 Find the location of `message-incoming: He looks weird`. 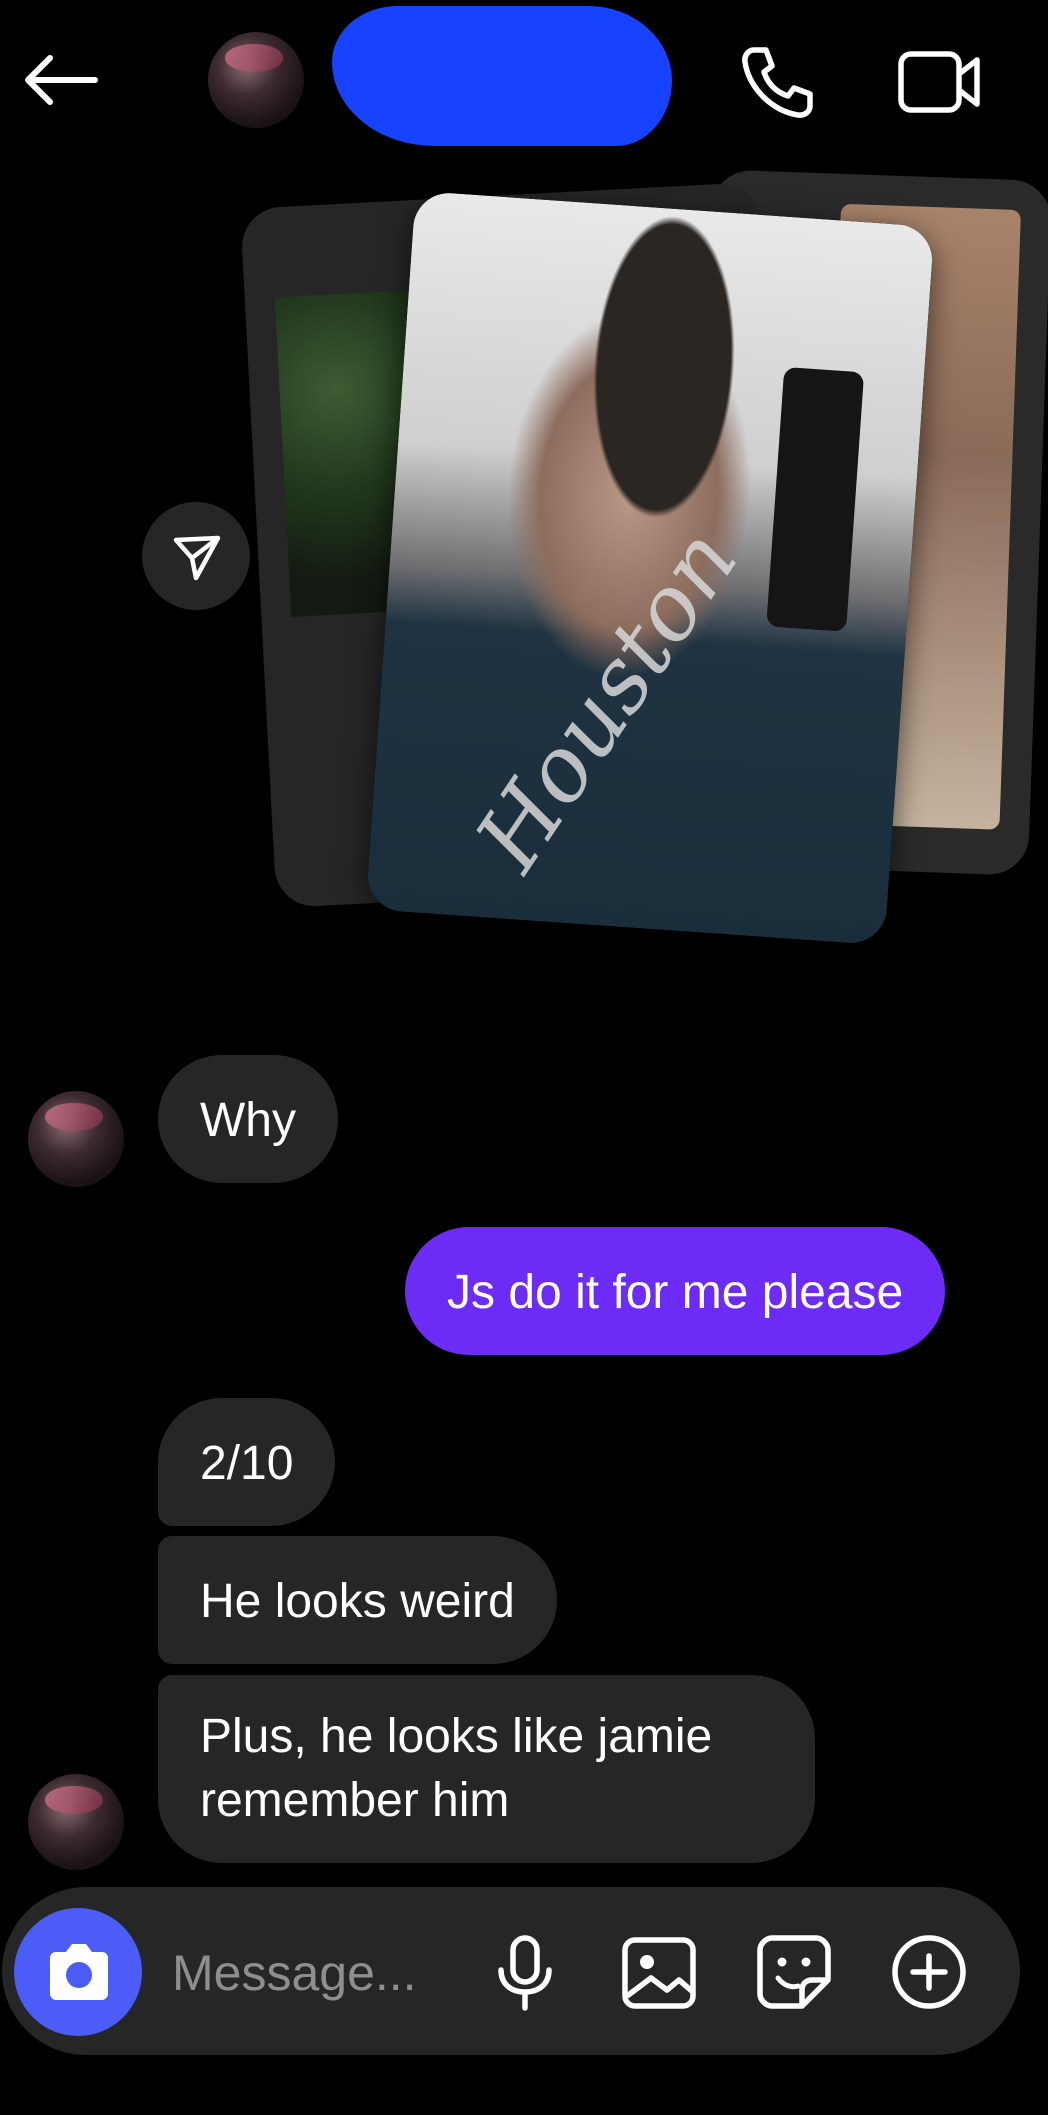

message-incoming: He looks weird is located at coordinates (357, 1600).